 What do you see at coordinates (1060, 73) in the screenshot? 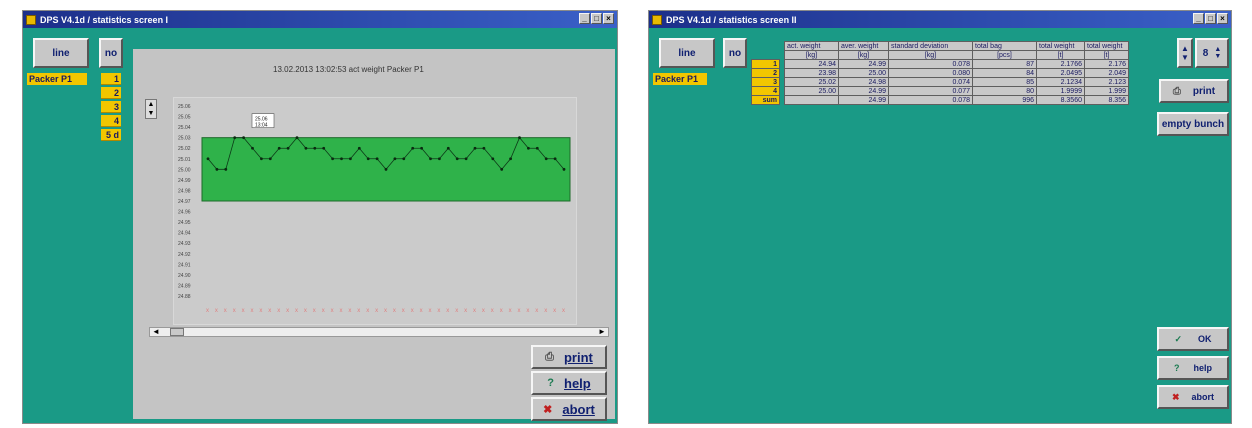
I see `table-cell: 2.0495` at bounding box center [1060, 73].